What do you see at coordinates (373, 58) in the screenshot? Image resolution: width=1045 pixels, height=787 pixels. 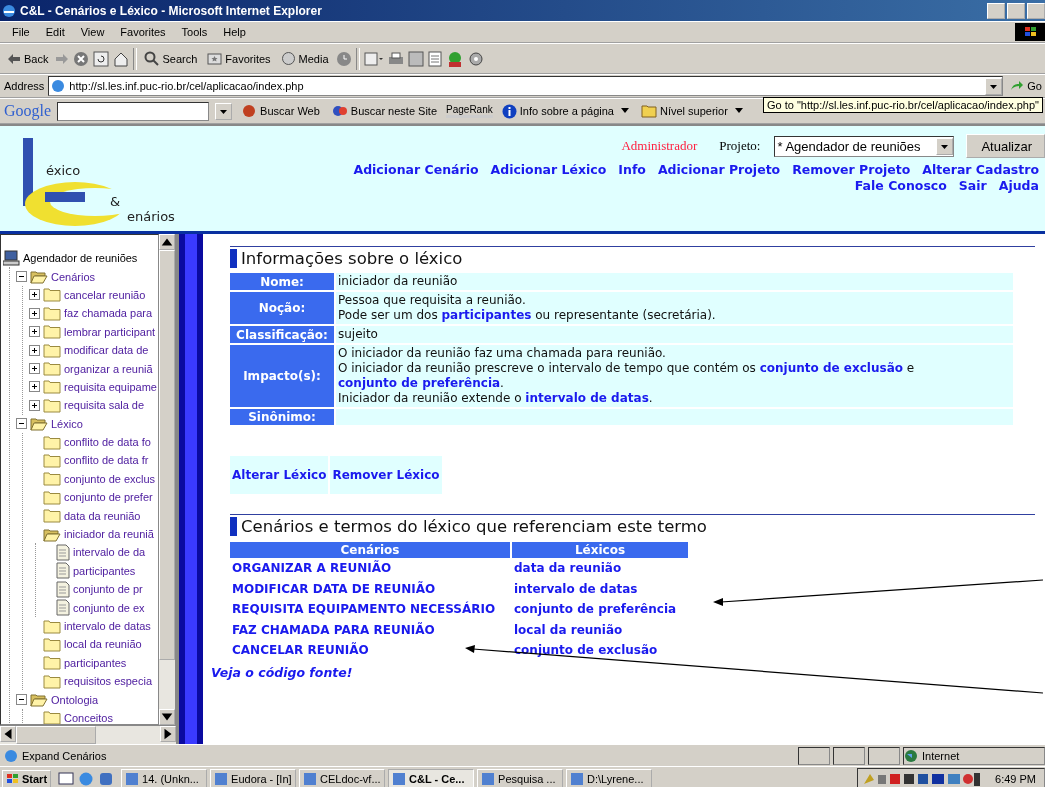 I see `mail-icon` at bounding box center [373, 58].